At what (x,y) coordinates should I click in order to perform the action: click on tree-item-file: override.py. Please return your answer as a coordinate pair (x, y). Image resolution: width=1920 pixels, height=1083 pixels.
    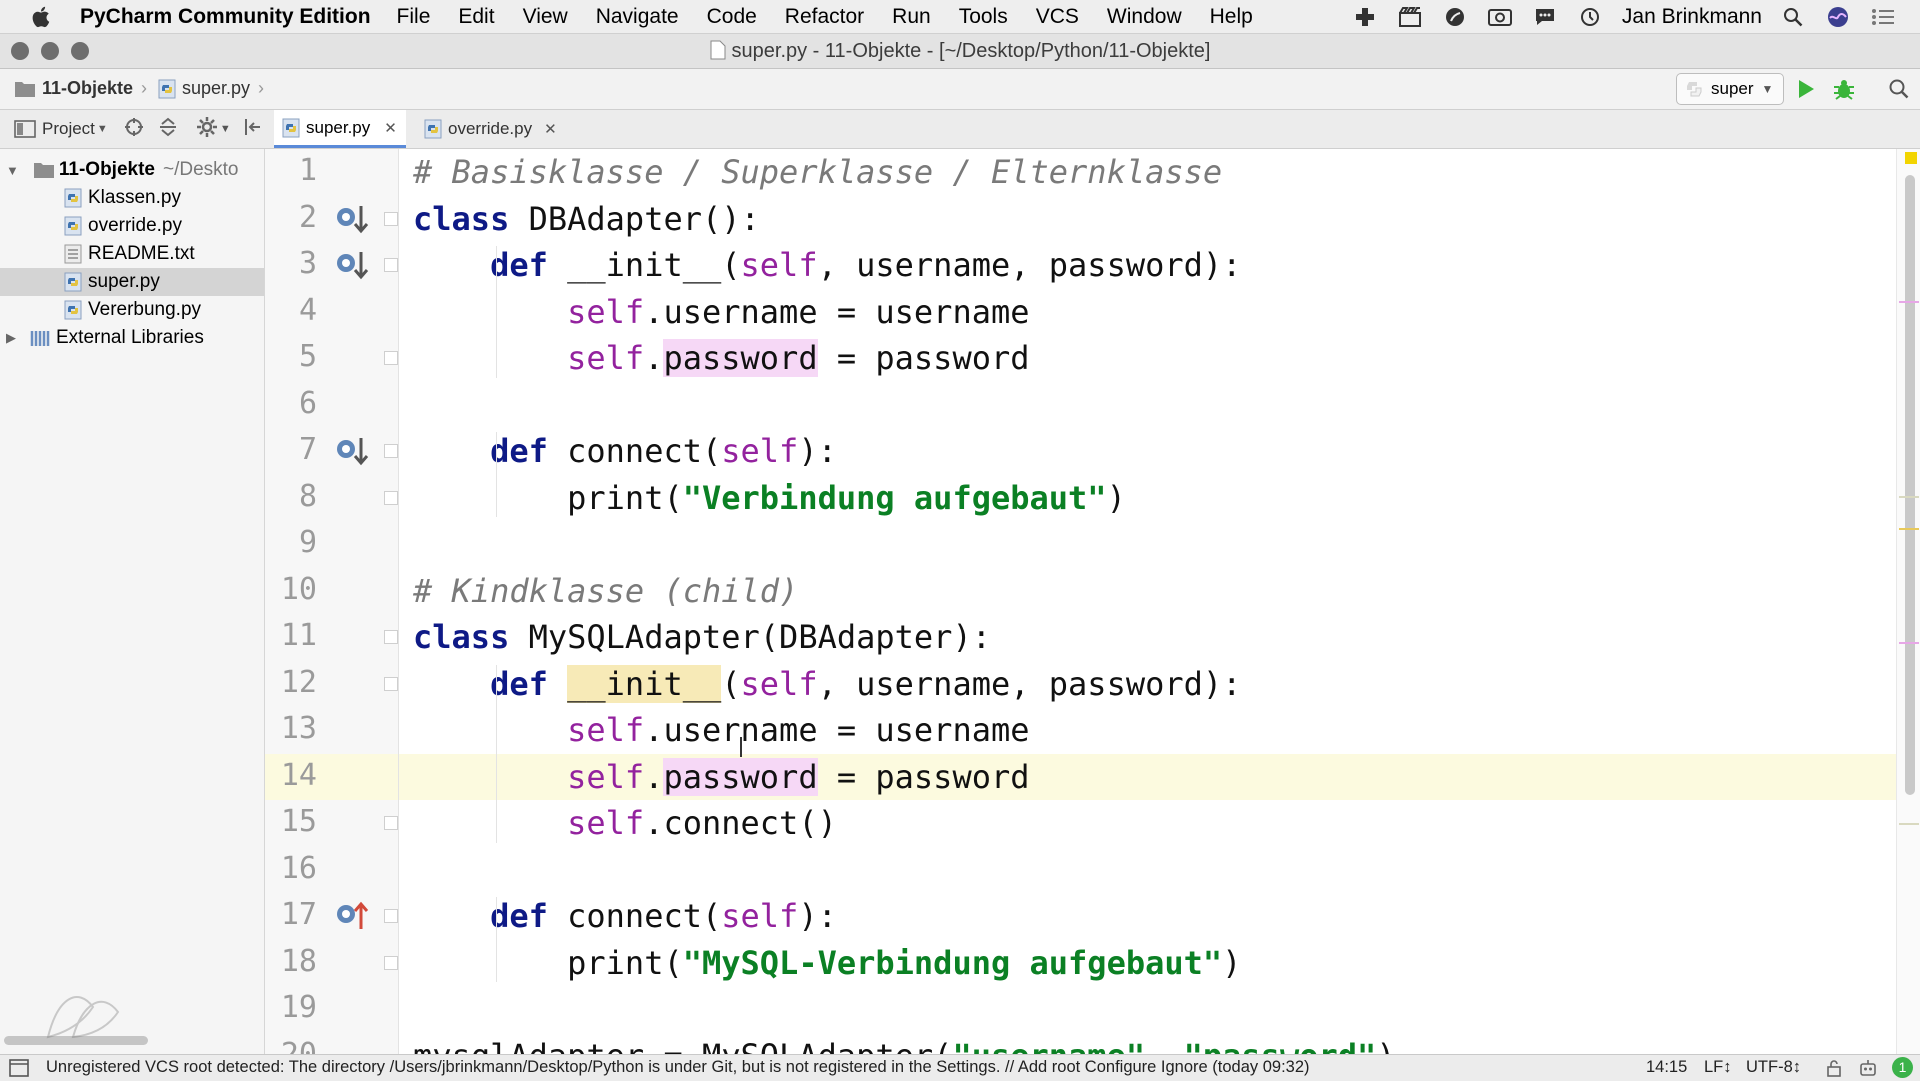
    Looking at the image, I should click on (132, 226).